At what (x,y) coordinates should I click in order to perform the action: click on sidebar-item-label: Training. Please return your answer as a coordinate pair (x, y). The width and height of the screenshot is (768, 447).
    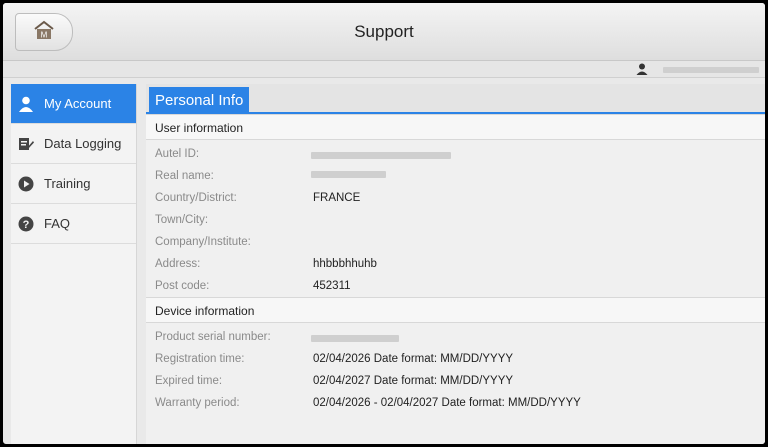
    Looking at the image, I should click on (67, 183).